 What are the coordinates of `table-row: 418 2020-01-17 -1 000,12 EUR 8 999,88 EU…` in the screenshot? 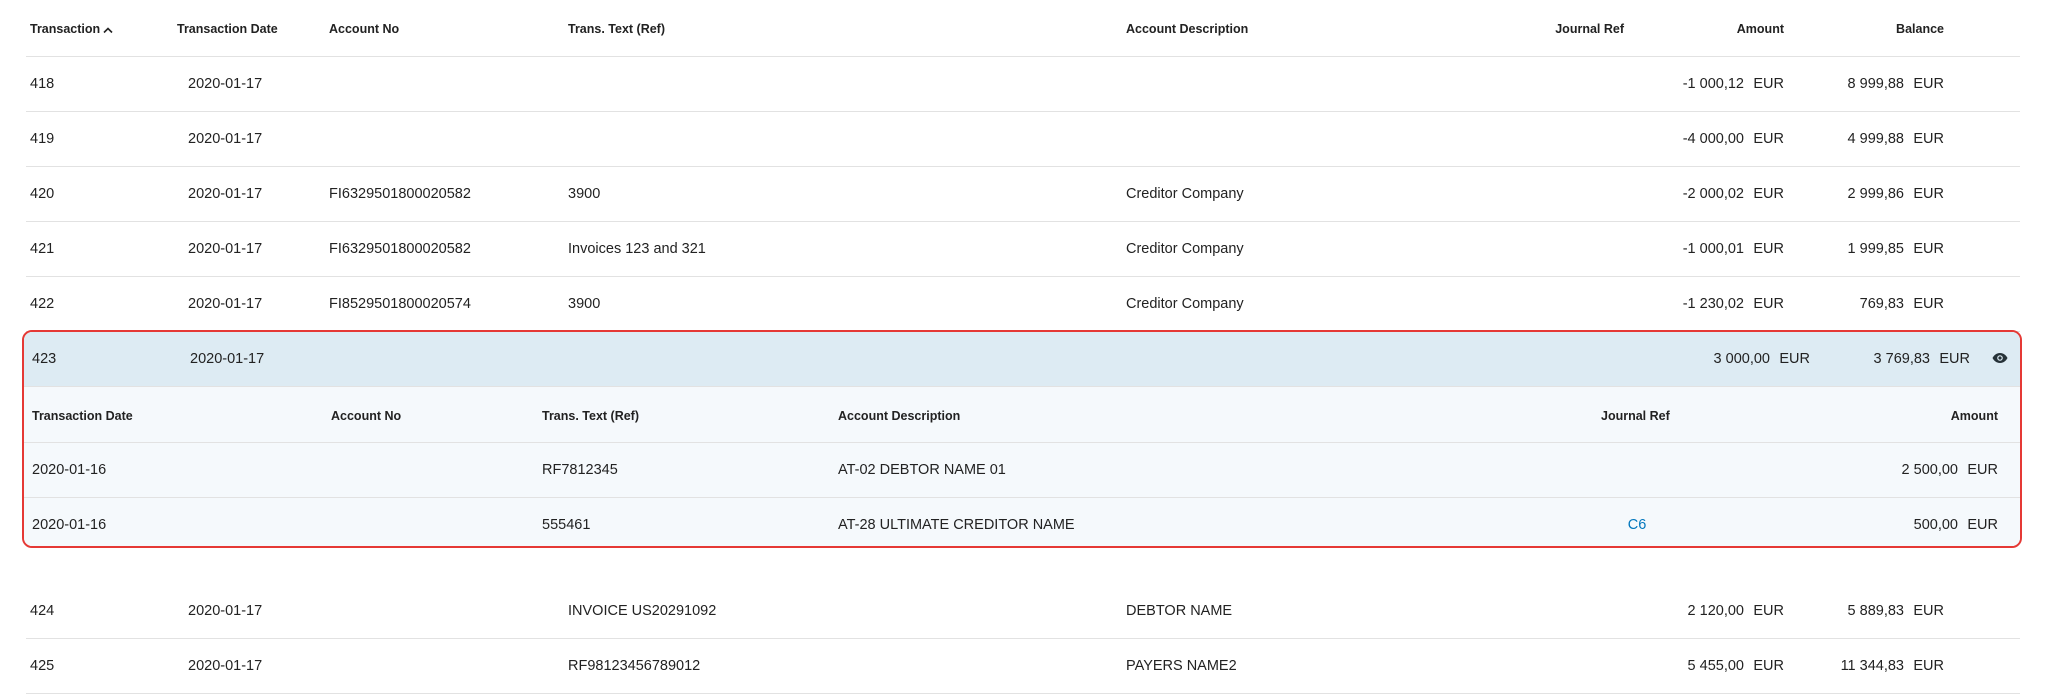 It's located at (1023, 84).